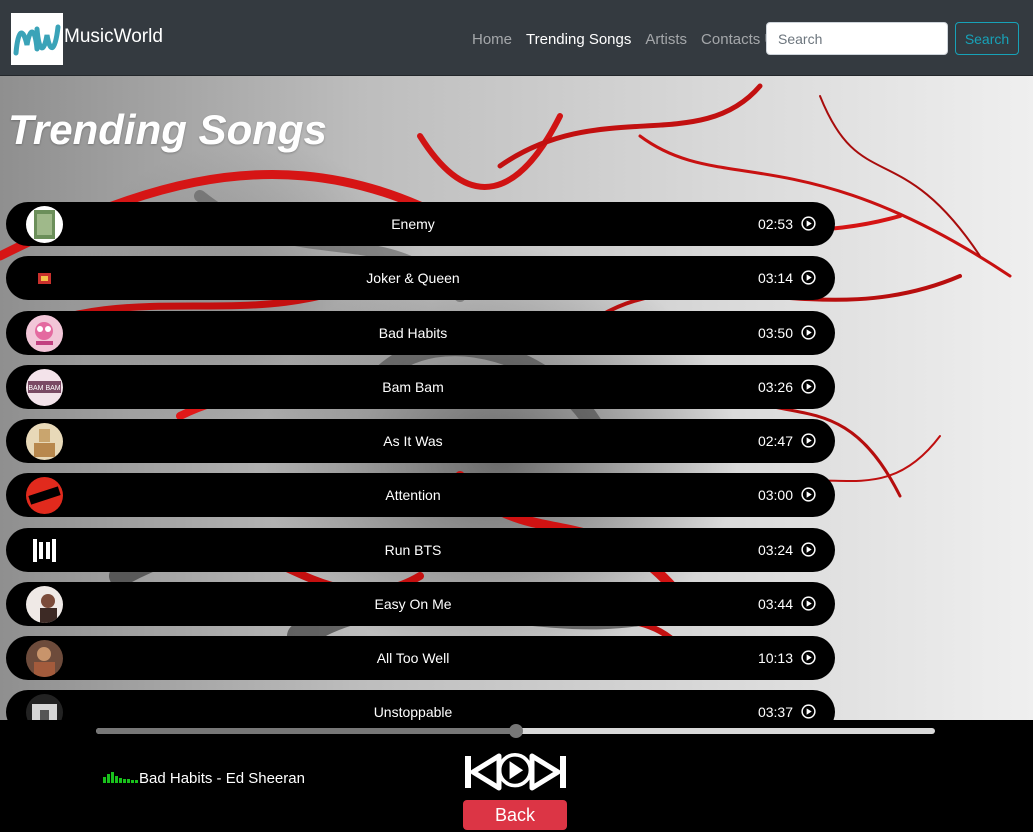 This screenshot has height=832, width=1033. What do you see at coordinates (413, 658) in the screenshot?
I see `song-title: All Too Well` at bounding box center [413, 658].